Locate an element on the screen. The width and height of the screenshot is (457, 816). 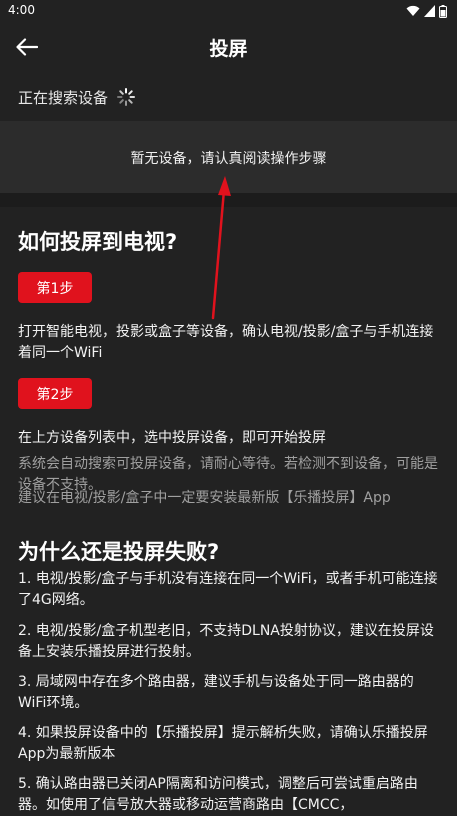
loading-spinner-icon is located at coordinates (126, 97).